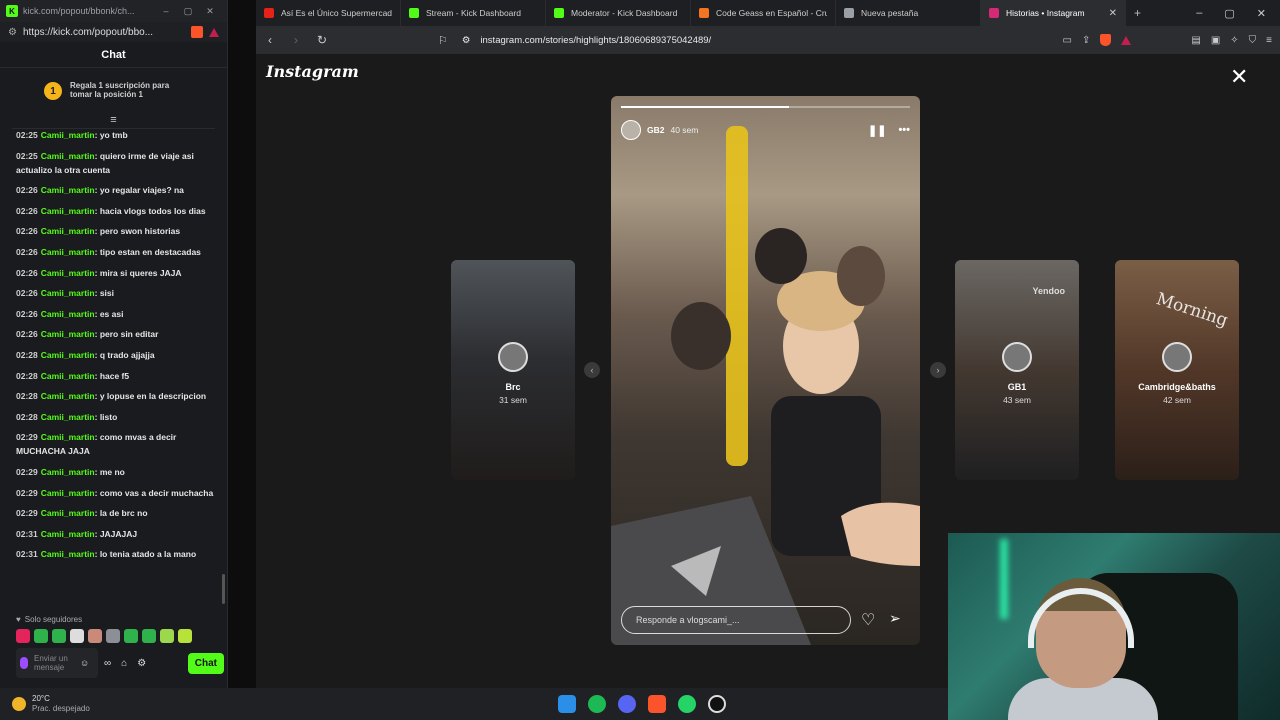 The width and height of the screenshot is (1280, 720). What do you see at coordinates (84, 663) in the screenshot?
I see `emoji-icon: ☺` at bounding box center [84, 663].